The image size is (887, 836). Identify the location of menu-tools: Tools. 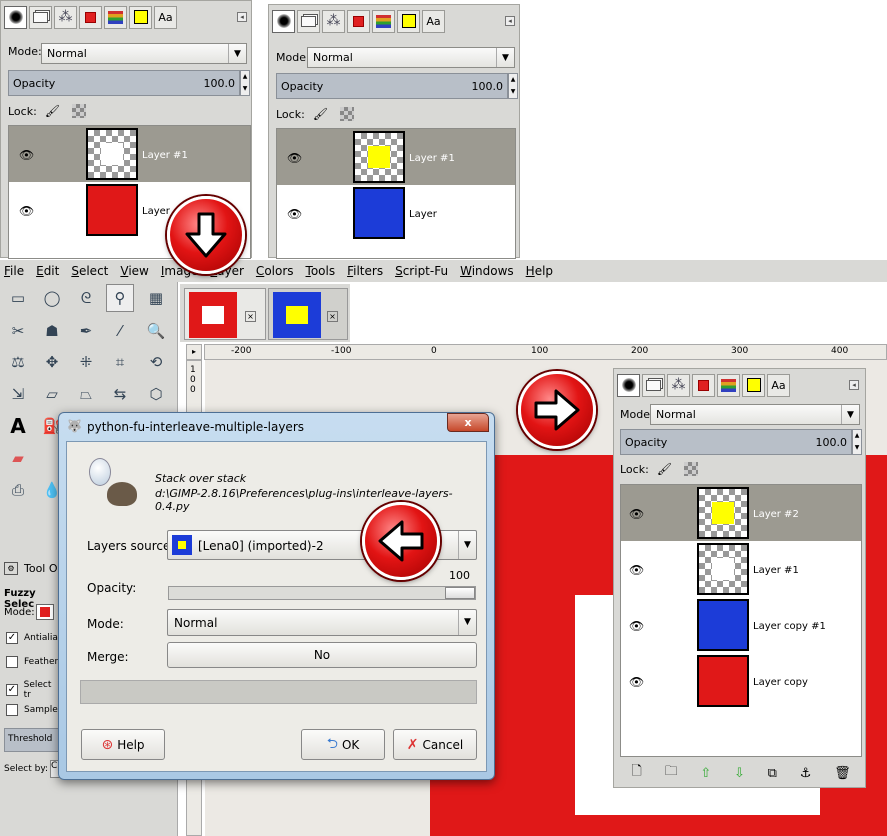
(321, 271).